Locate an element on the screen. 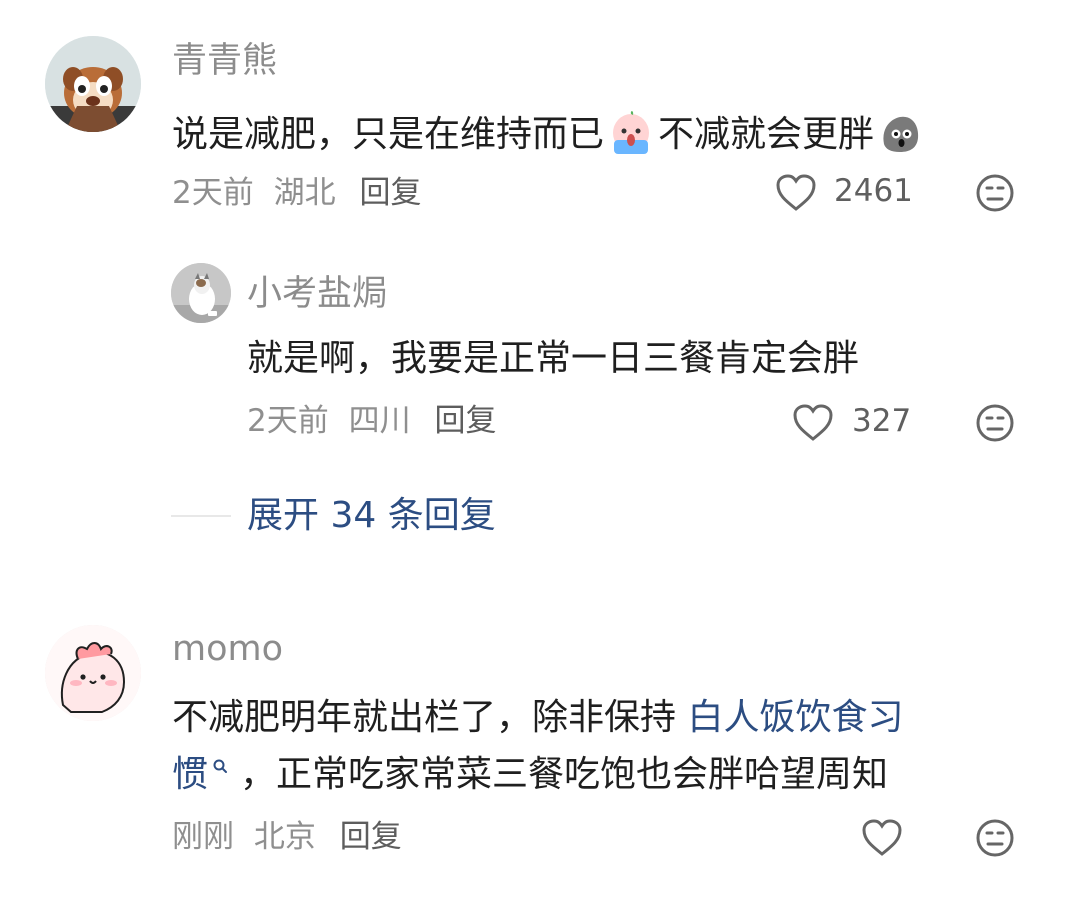 The height and width of the screenshot is (917, 1080). cat-avatar-icon is located at coordinates (201, 293).